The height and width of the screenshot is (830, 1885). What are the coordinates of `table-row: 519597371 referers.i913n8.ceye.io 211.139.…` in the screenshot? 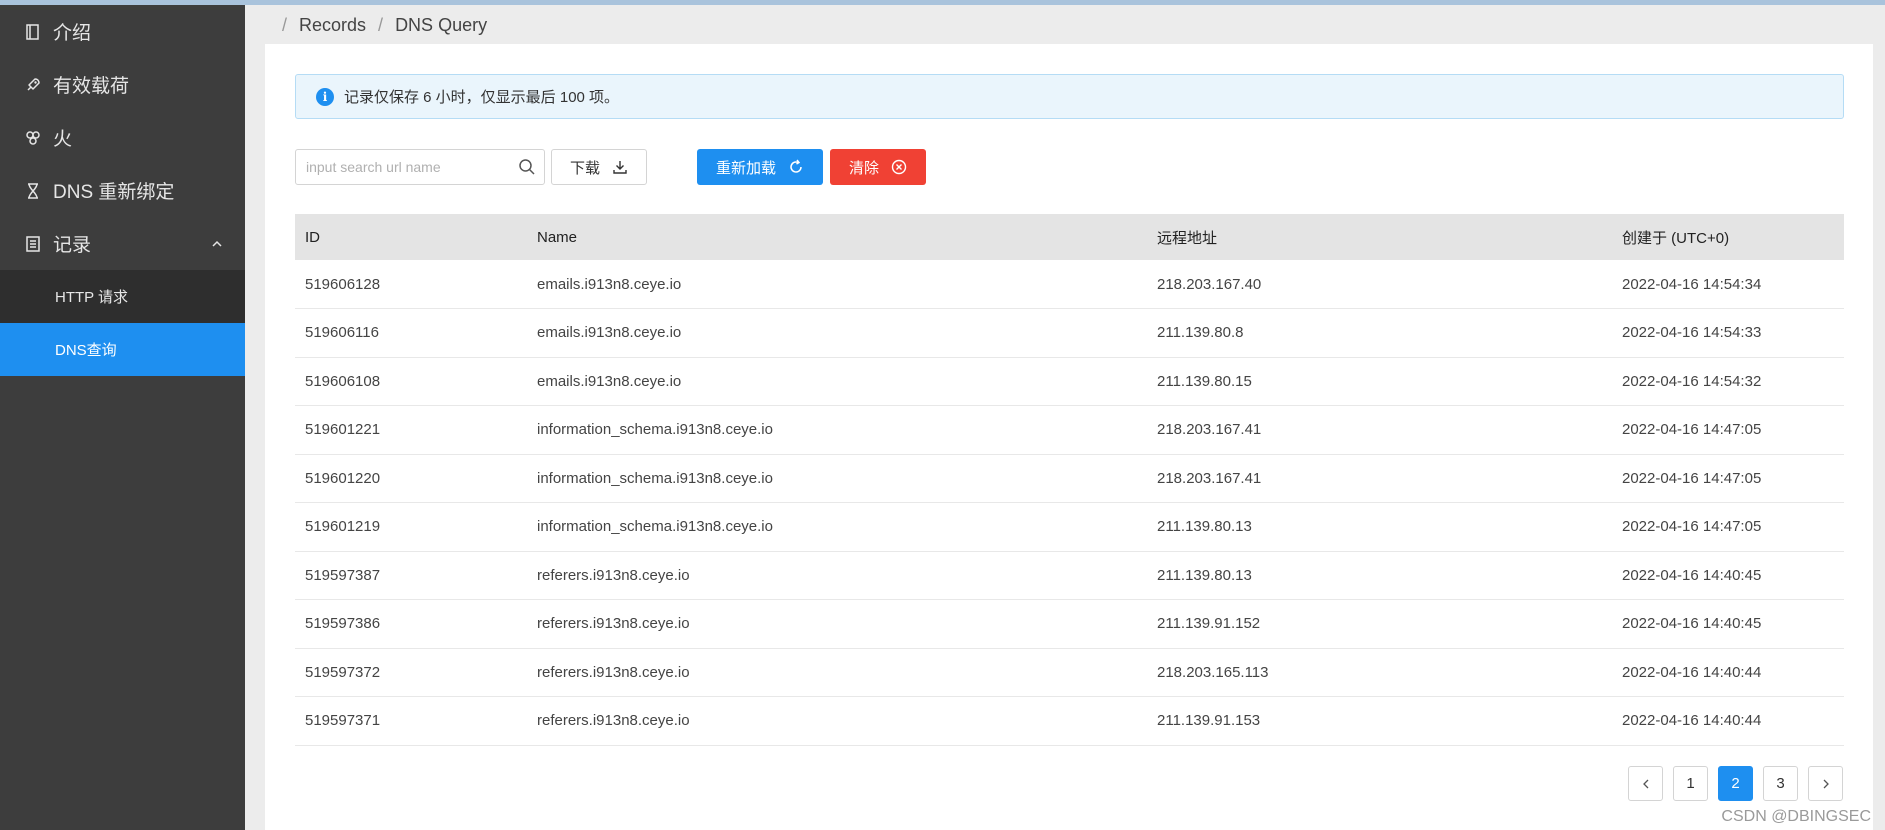 It's located at (1069, 721).